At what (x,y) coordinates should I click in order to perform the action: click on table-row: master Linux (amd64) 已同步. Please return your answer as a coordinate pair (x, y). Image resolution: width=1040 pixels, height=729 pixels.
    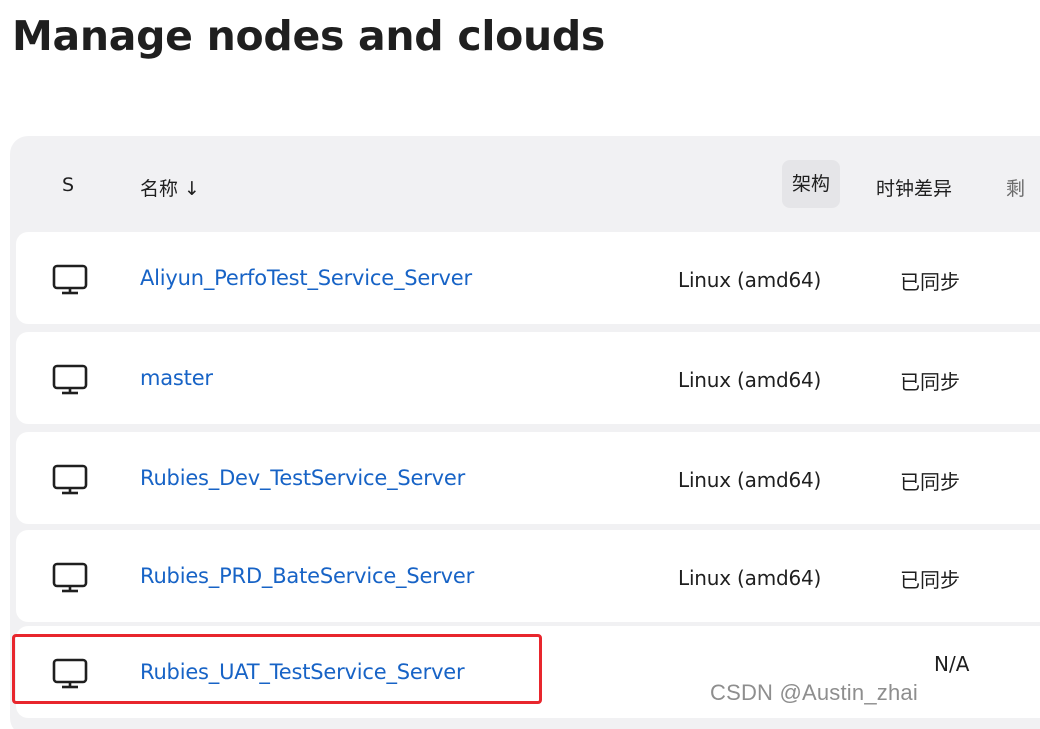
    Looking at the image, I should click on (528, 378).